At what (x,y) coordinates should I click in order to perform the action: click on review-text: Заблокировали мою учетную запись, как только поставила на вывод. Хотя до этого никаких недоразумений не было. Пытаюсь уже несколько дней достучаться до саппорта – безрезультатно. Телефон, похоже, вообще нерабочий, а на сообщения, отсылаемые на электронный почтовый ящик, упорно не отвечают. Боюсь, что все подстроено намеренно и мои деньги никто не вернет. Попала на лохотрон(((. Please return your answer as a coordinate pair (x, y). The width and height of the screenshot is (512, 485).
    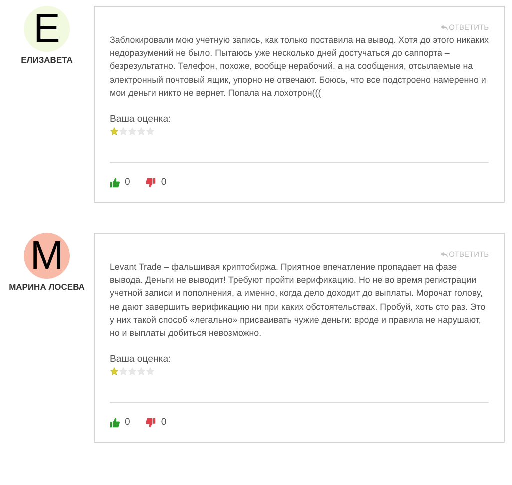
    Looking at the image, I should click on (299, 67).